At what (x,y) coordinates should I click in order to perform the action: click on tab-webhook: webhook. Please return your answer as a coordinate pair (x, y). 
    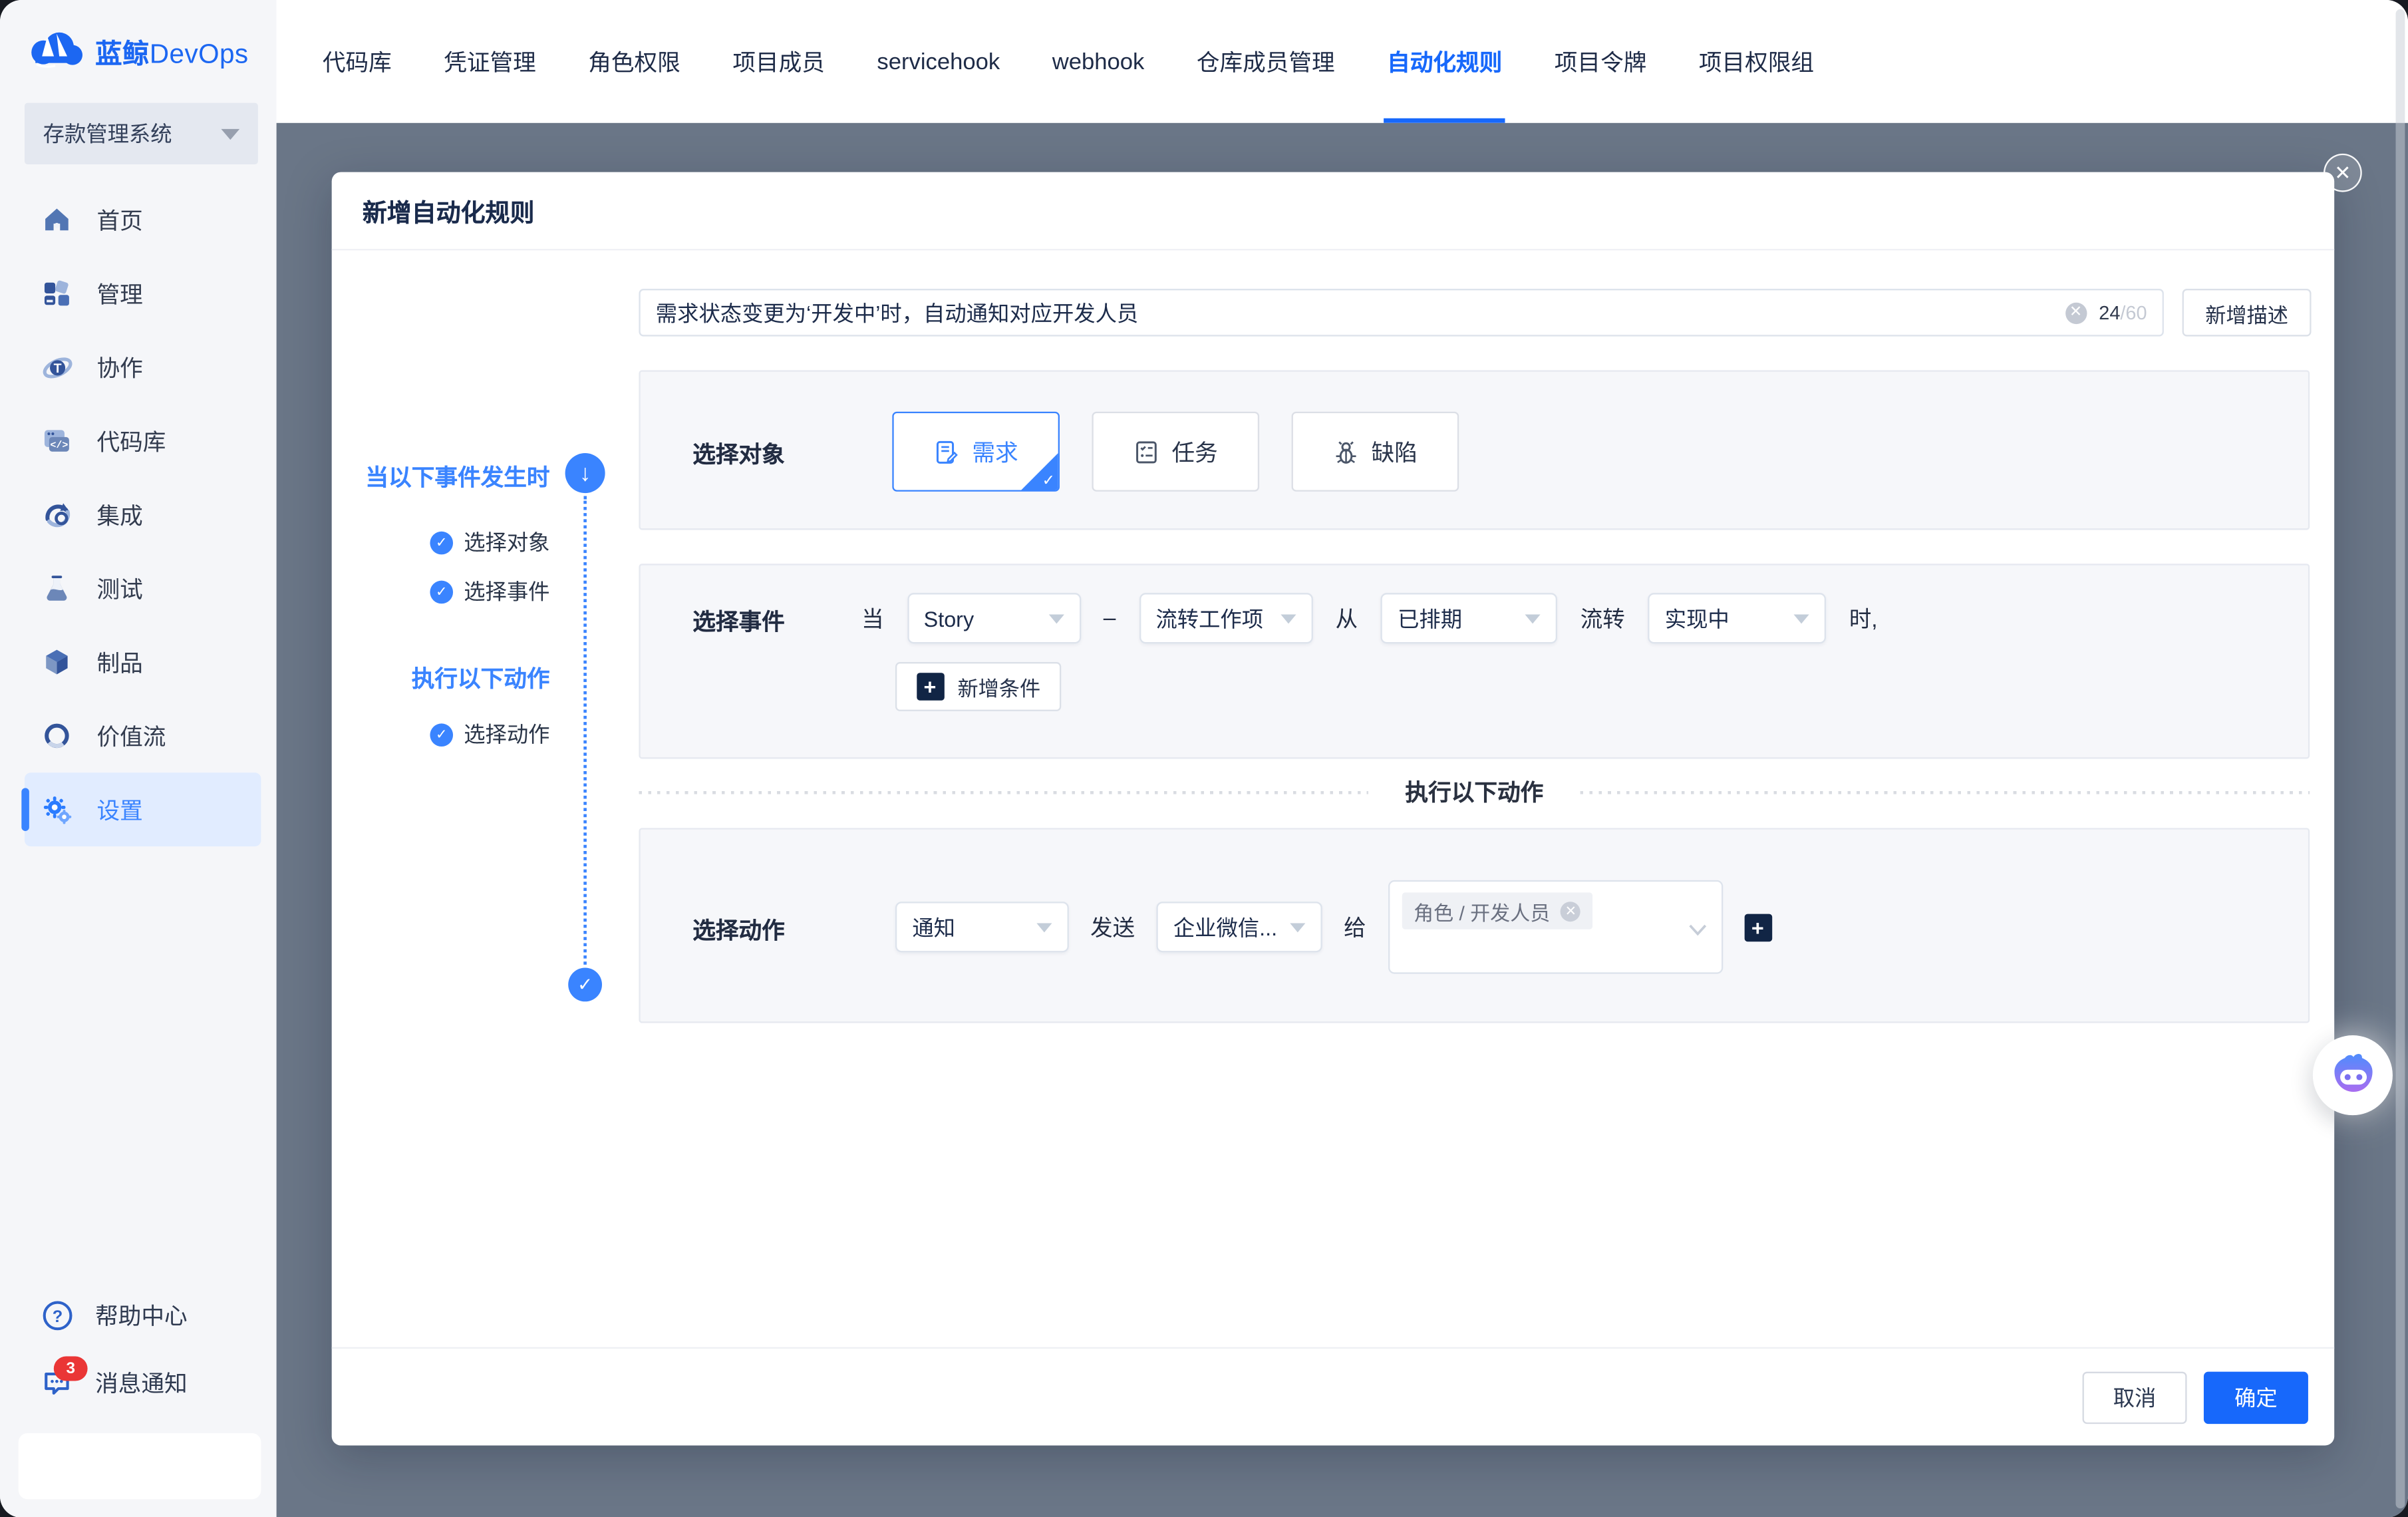
    Looking at the image, I should click on (1098, 61).